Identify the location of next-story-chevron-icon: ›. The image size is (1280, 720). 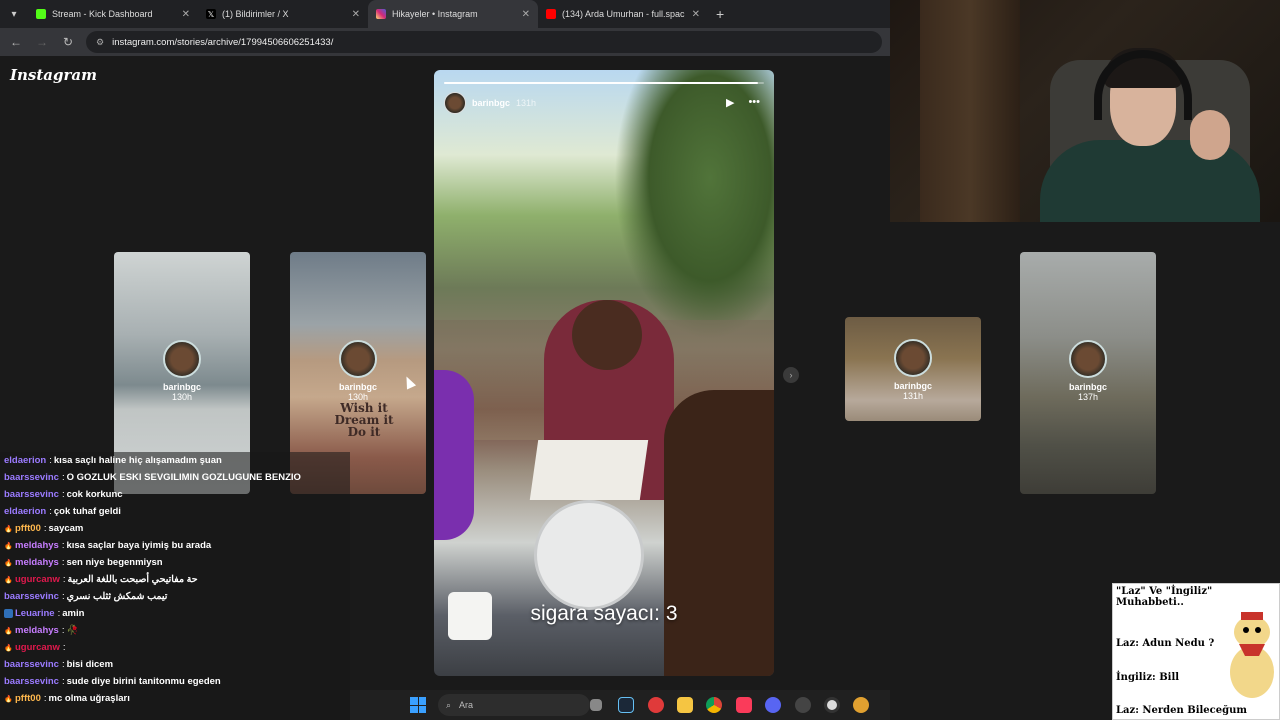
(791, 375).